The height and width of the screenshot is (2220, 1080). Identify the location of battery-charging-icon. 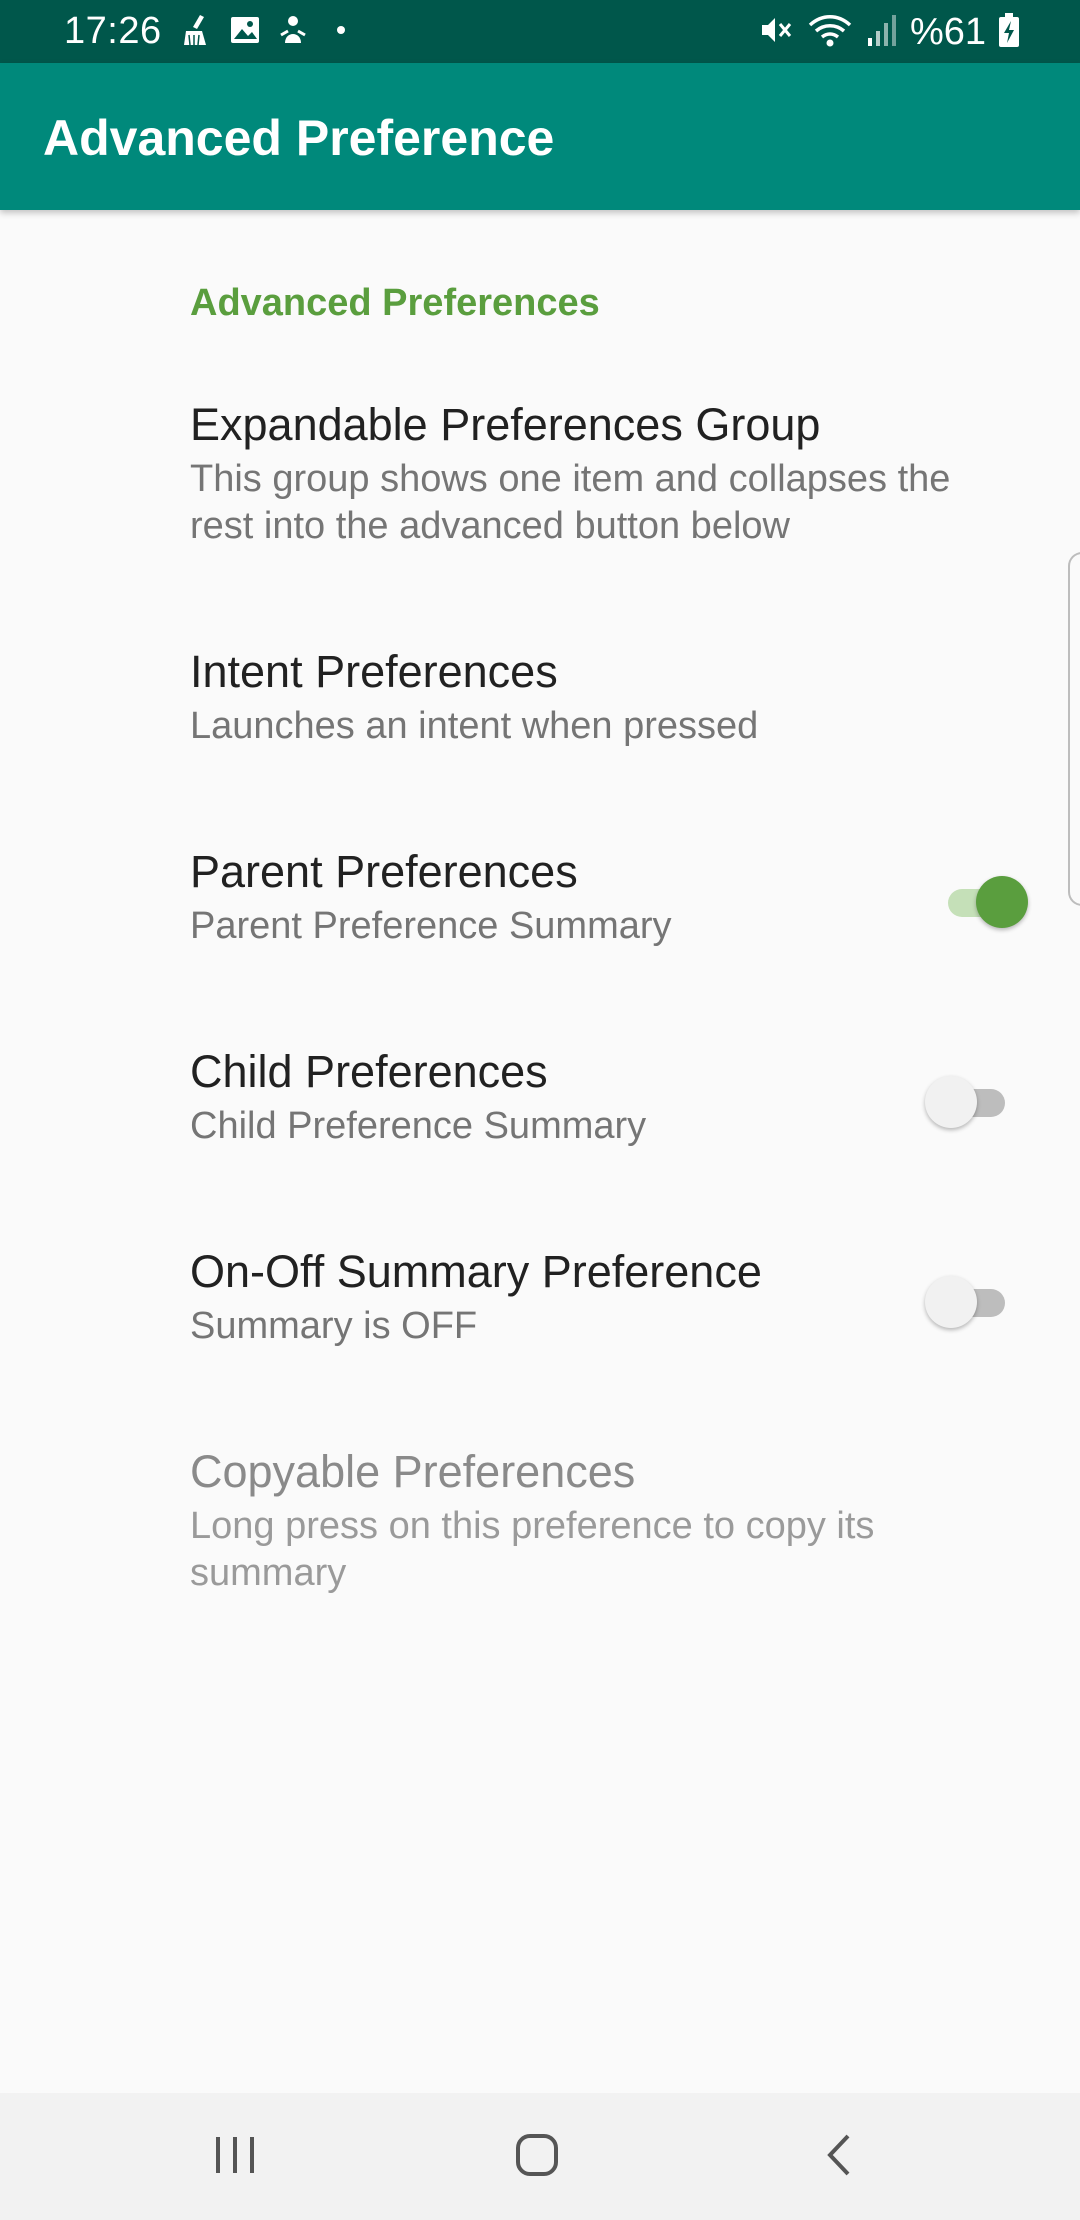
(1009, 32).